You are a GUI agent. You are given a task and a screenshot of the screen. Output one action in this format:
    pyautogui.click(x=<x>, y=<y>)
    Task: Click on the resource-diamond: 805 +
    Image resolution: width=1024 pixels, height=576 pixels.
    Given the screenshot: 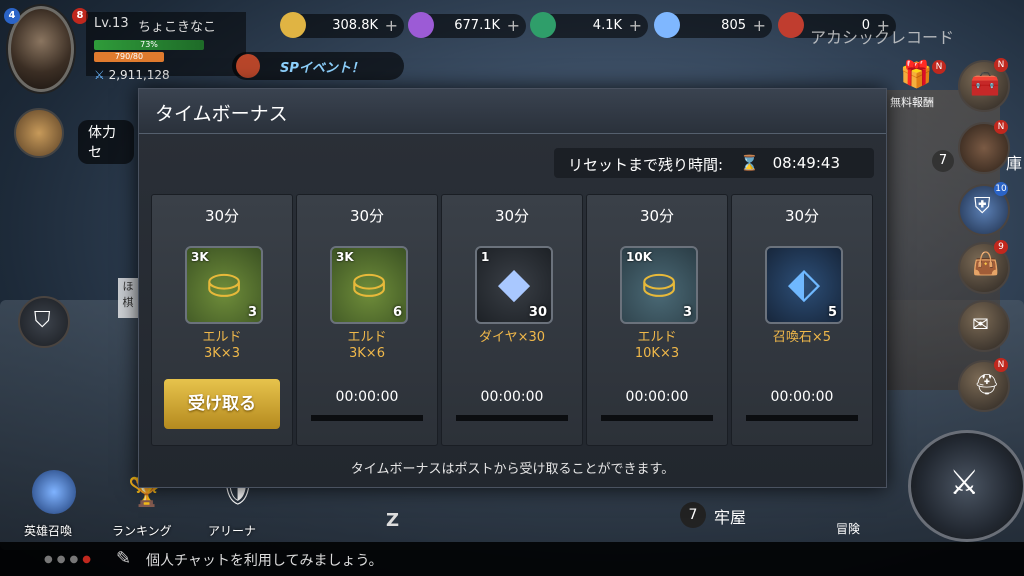 What is the action you would take?
    pyautogui.click(x=713, y=25)
    